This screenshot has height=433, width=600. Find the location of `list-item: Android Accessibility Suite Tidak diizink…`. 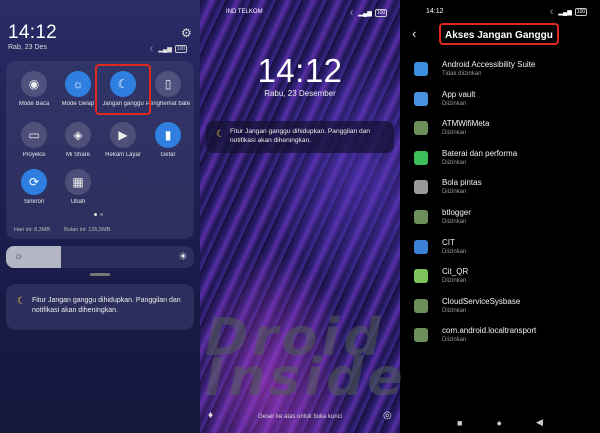

list-item: Android Accessibility Suite Tidak diizink… is located at coordinates (500, 71).